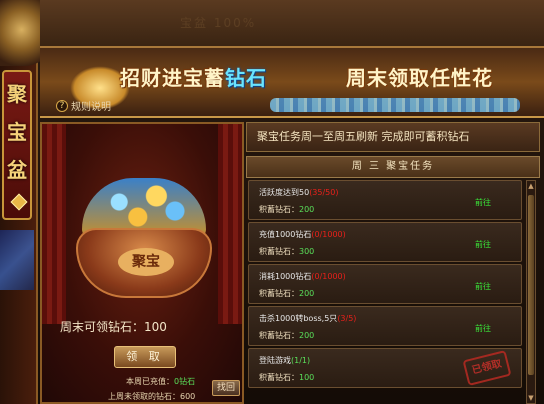 This screenshot has height=404, width=544. What do you see at coordinates (385, 326) in the screenshot?
I see `task-row: 击杀1000转boss,5只(3/5) 积蓄钻石：200 前往` at bounding box center [385, 326].